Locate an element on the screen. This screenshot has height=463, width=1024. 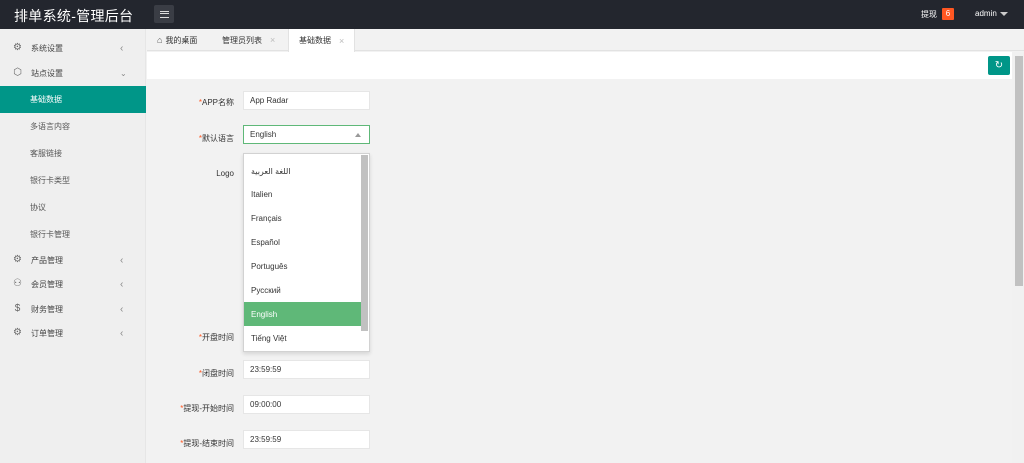
withdraw-end-input: 23:59:59 is located at coordinates (306, 439).